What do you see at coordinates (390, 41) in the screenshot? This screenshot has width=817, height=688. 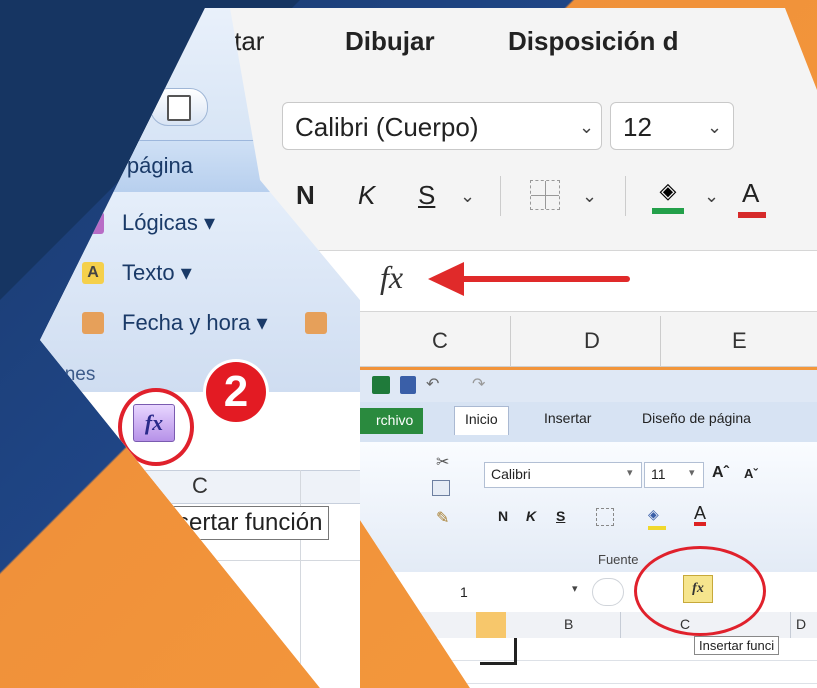 I see `menu-dibujar: Dibujar` at bounding box center [390, 41].